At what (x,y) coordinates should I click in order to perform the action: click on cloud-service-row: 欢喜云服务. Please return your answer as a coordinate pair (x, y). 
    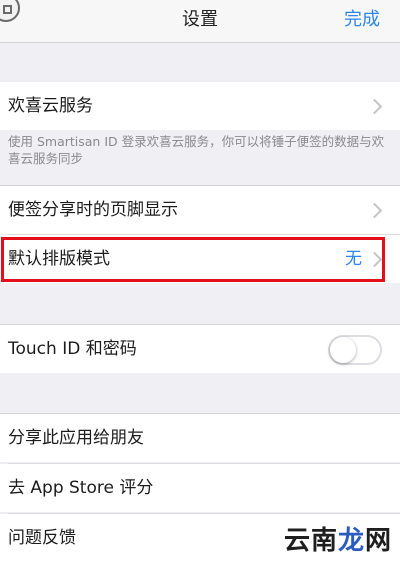
    Looking at the image, I should click on (200, 106).